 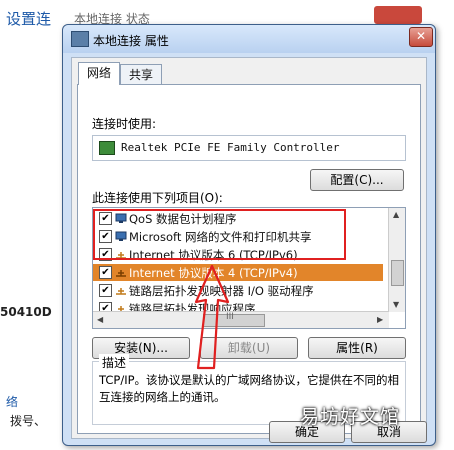 I want to click on tab-sharing: 共享, so click(x=141, y=74).